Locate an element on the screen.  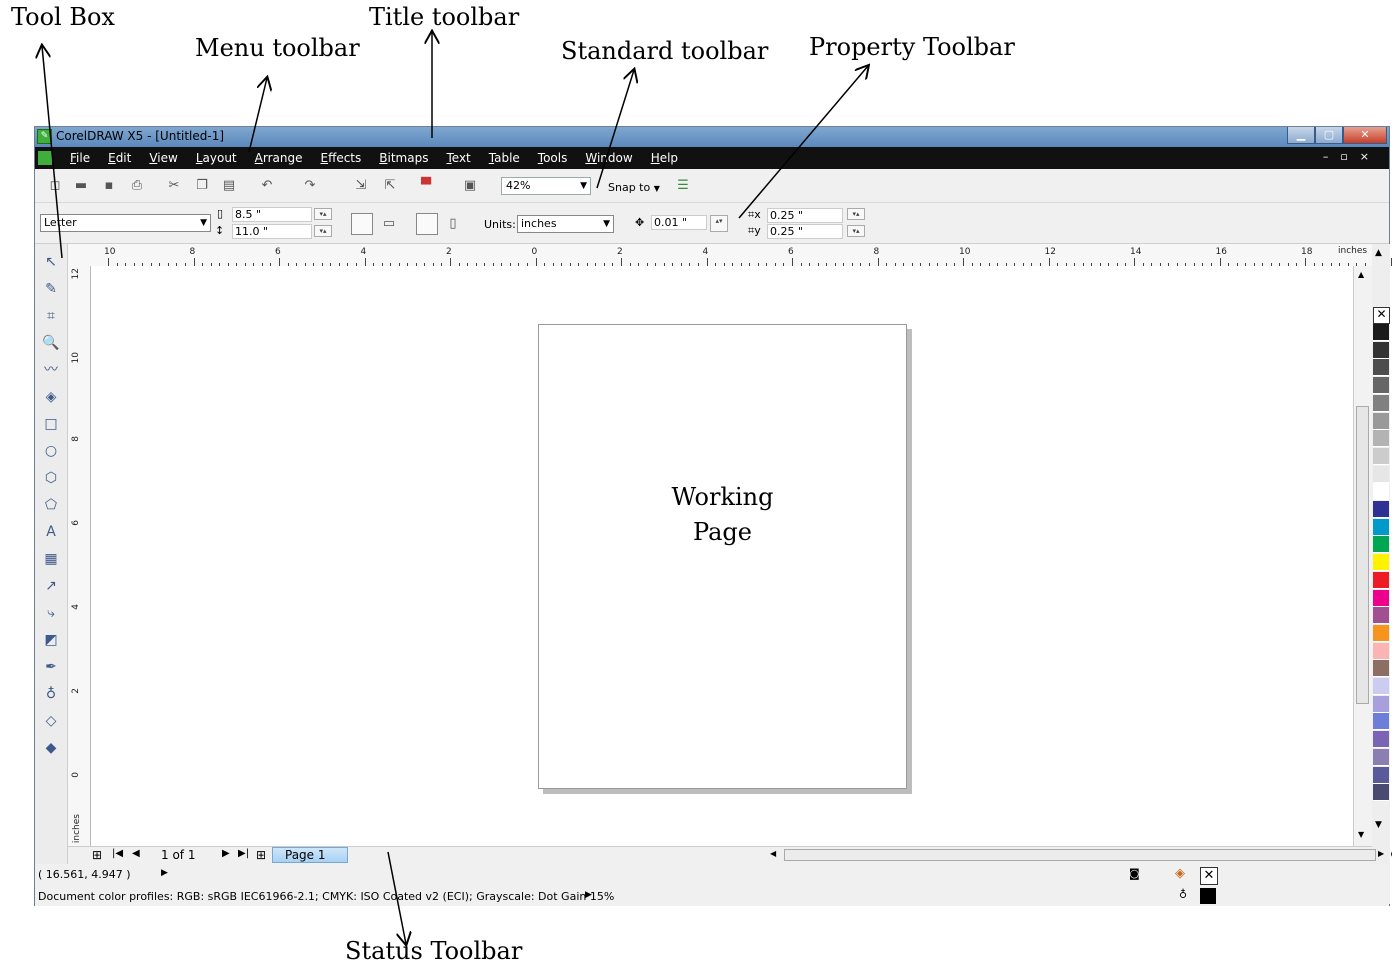
title-bar: ✎ CorelDRAW X5 - [Untitled-1] ▁ ▢ ✕ is located at coordinates (712, 137).